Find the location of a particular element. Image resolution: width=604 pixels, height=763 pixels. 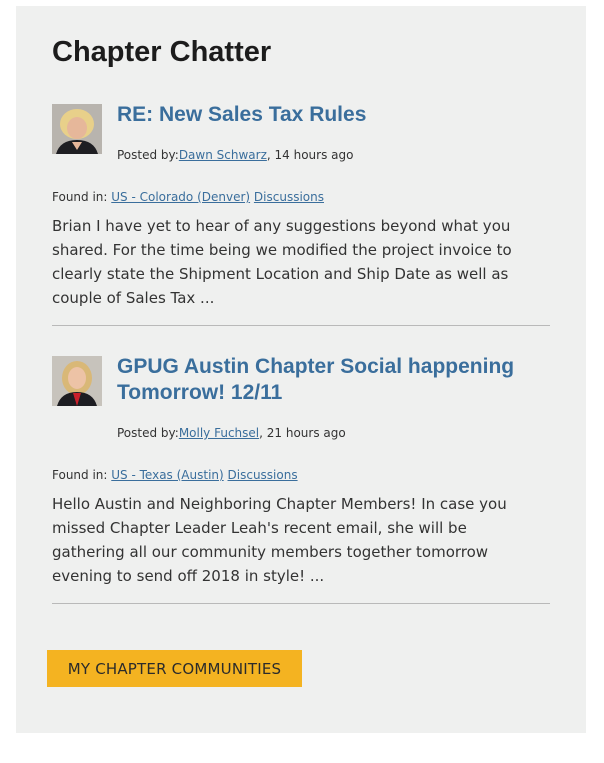

post-meta: Posted by:Dawn Schwarz, 14 hours ago is located at coordinates (235, 155).